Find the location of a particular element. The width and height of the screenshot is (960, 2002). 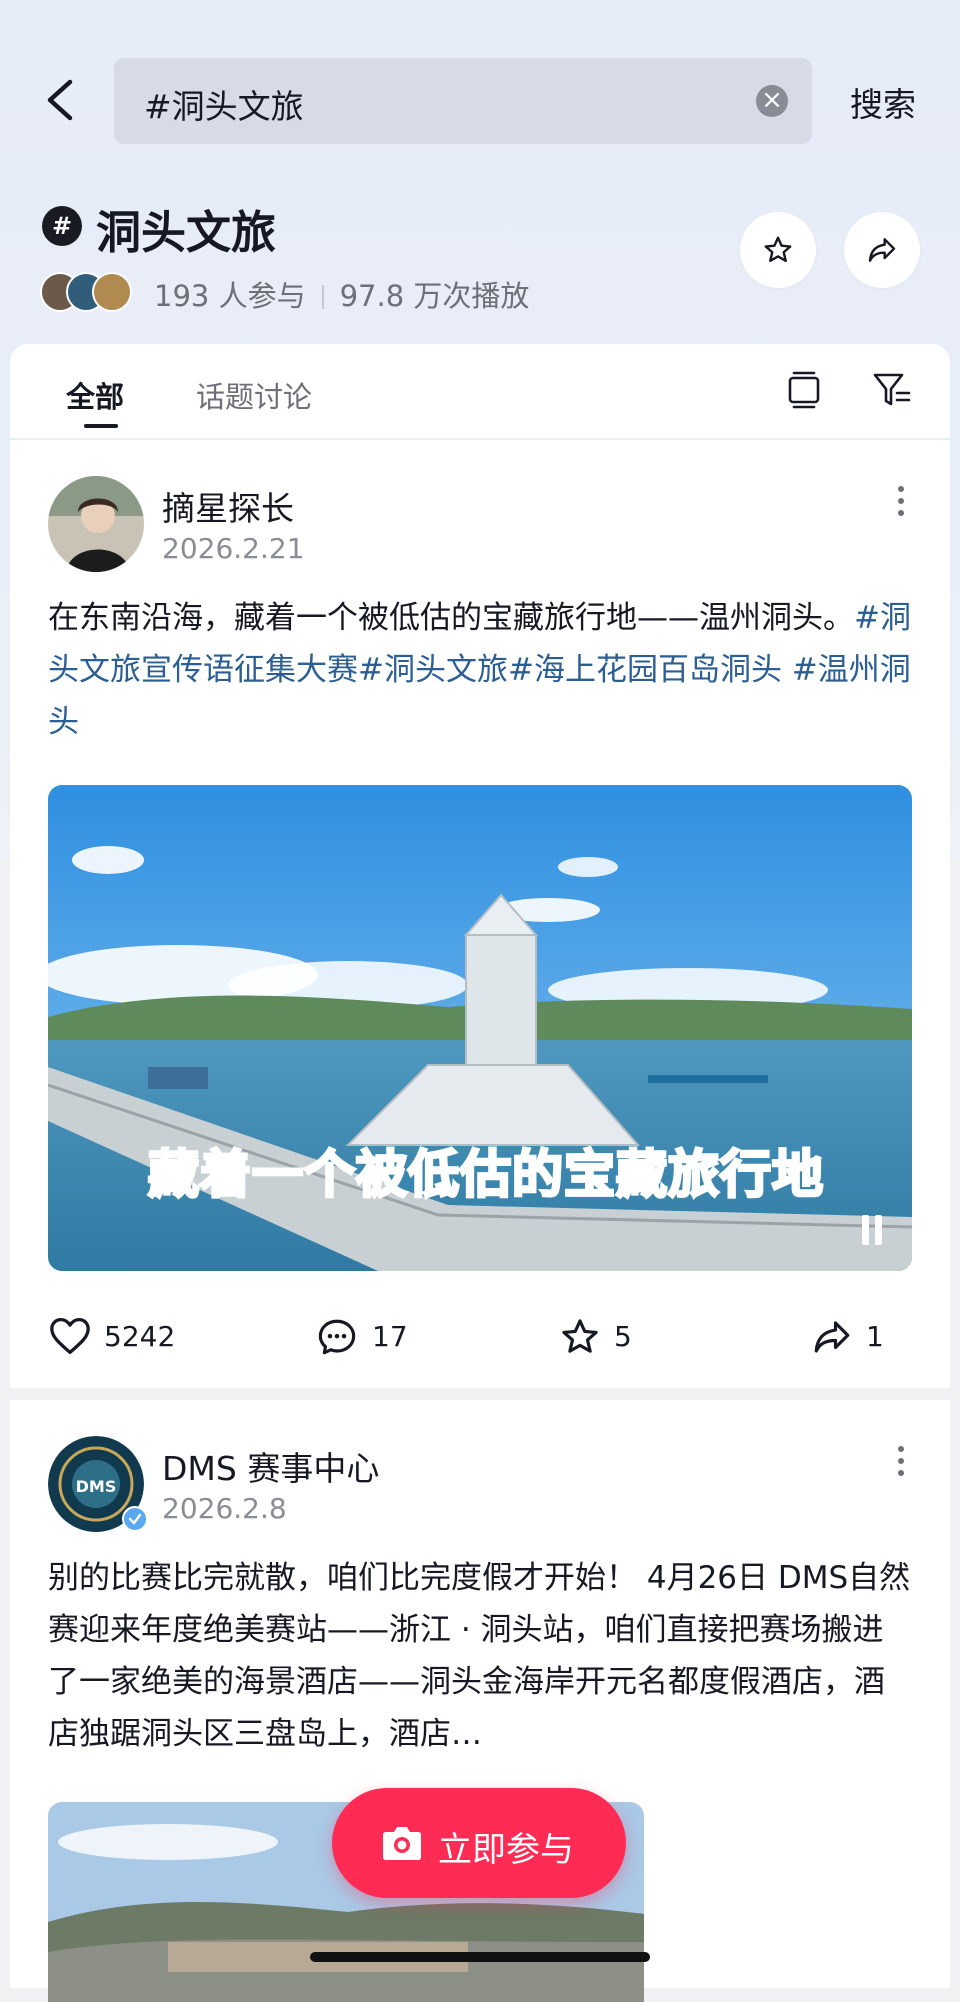

join-button: 立即参与 is located at coordinates (479, 1843).